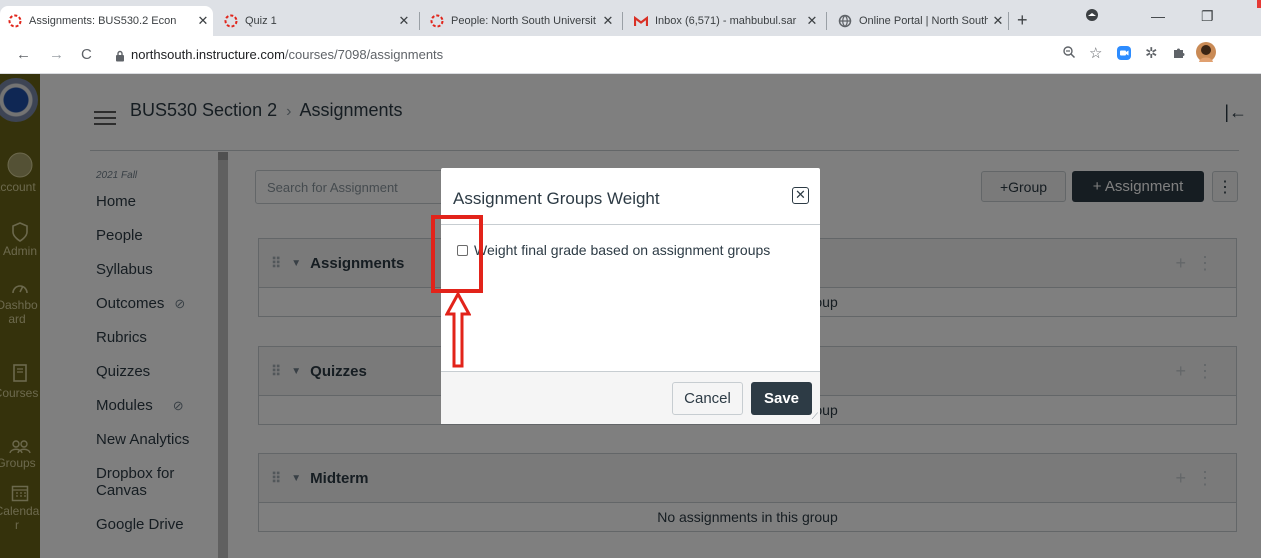 The width and height of the screenshot is (1261, 558). What do you see at coordinates (261, 21) in the screenshot?
I see `tab-label: Quiz 1` at bounding box center [261, 21].